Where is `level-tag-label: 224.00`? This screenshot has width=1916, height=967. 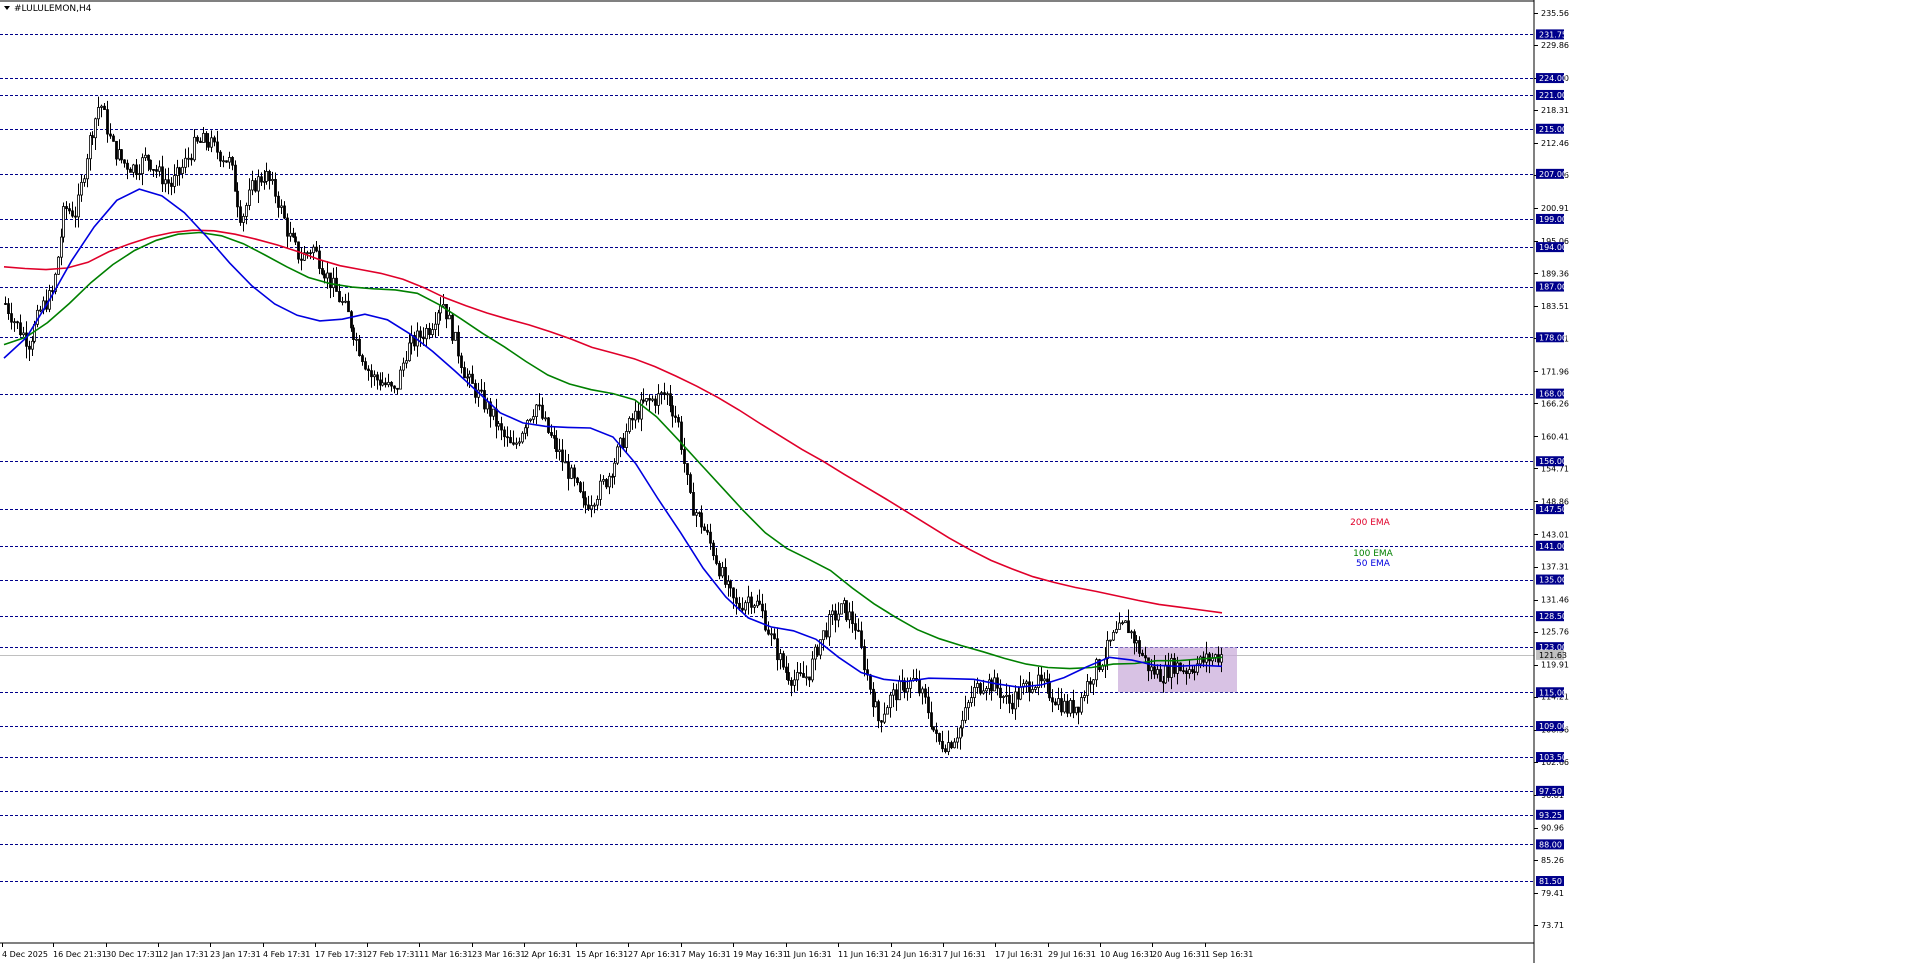
level-tag-label: 224.00 is located at coordinates (1553, 78).